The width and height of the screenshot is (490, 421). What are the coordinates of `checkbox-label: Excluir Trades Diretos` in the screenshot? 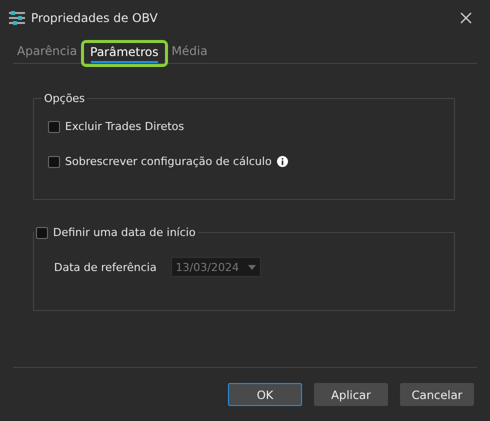 It's located at (124, 126).